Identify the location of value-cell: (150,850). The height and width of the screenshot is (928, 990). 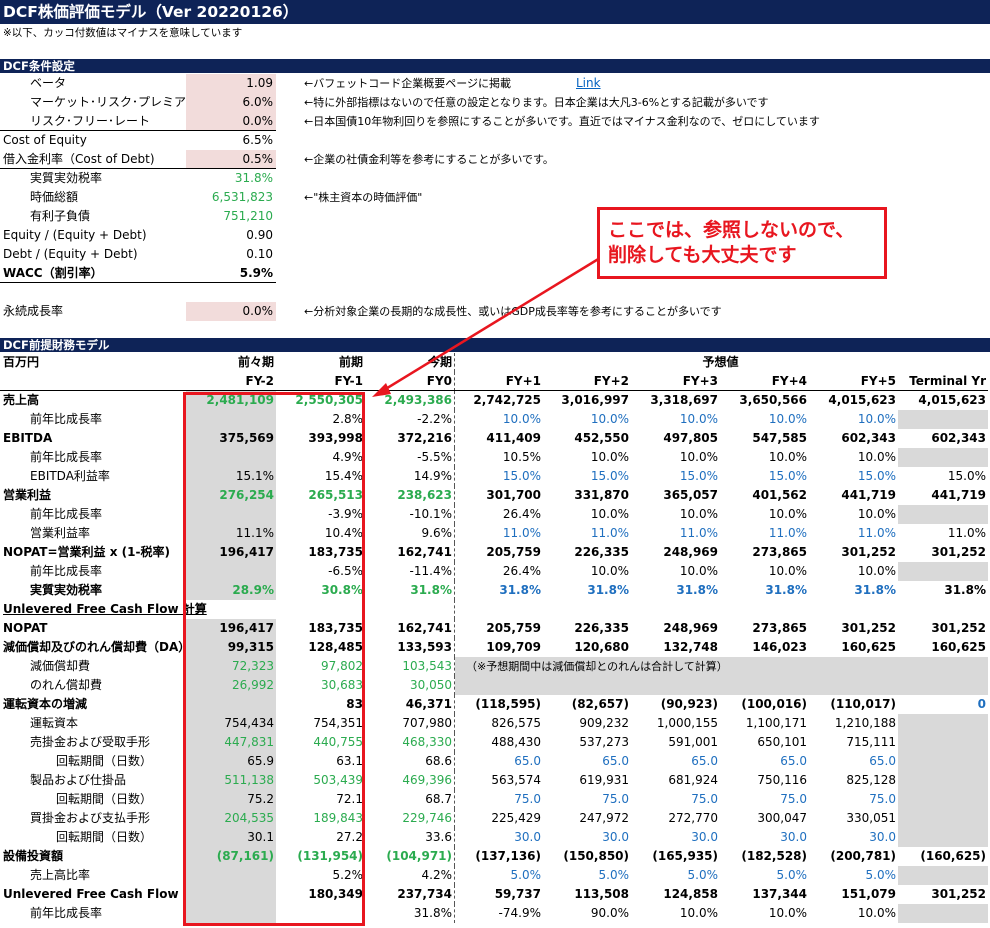
(596, 856).